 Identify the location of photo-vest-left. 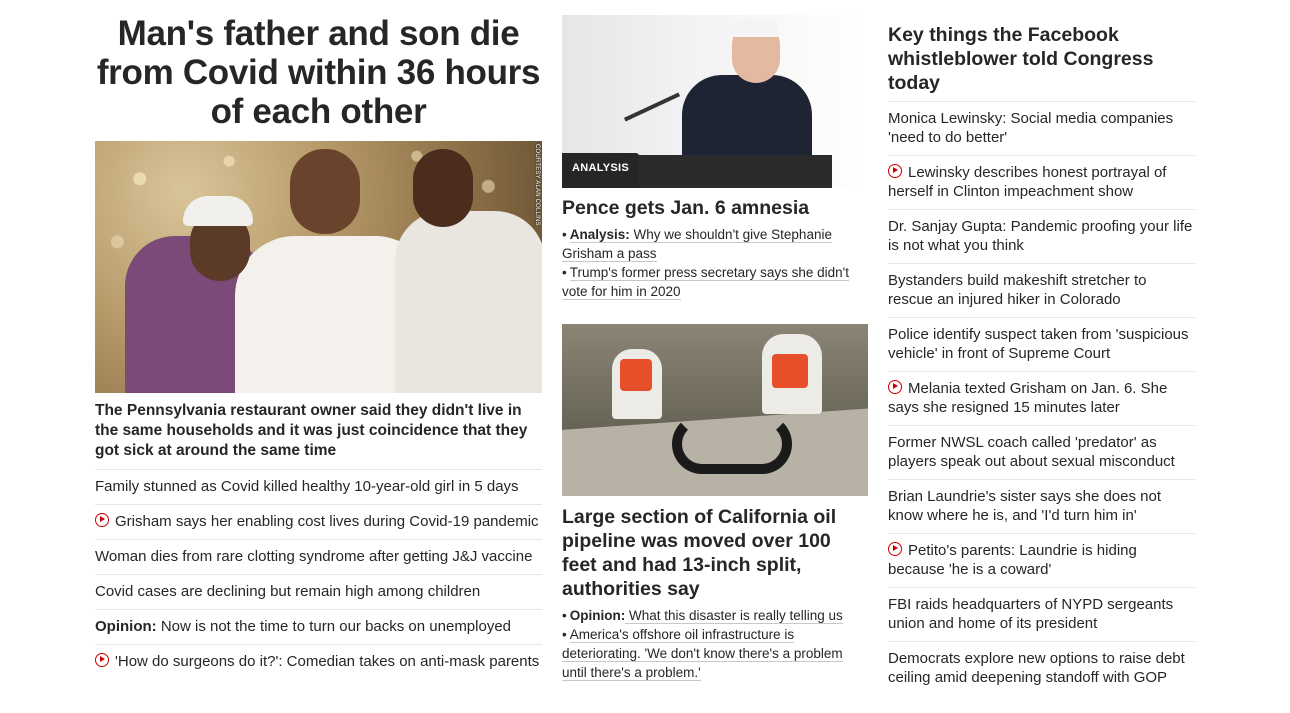
(636, 375).